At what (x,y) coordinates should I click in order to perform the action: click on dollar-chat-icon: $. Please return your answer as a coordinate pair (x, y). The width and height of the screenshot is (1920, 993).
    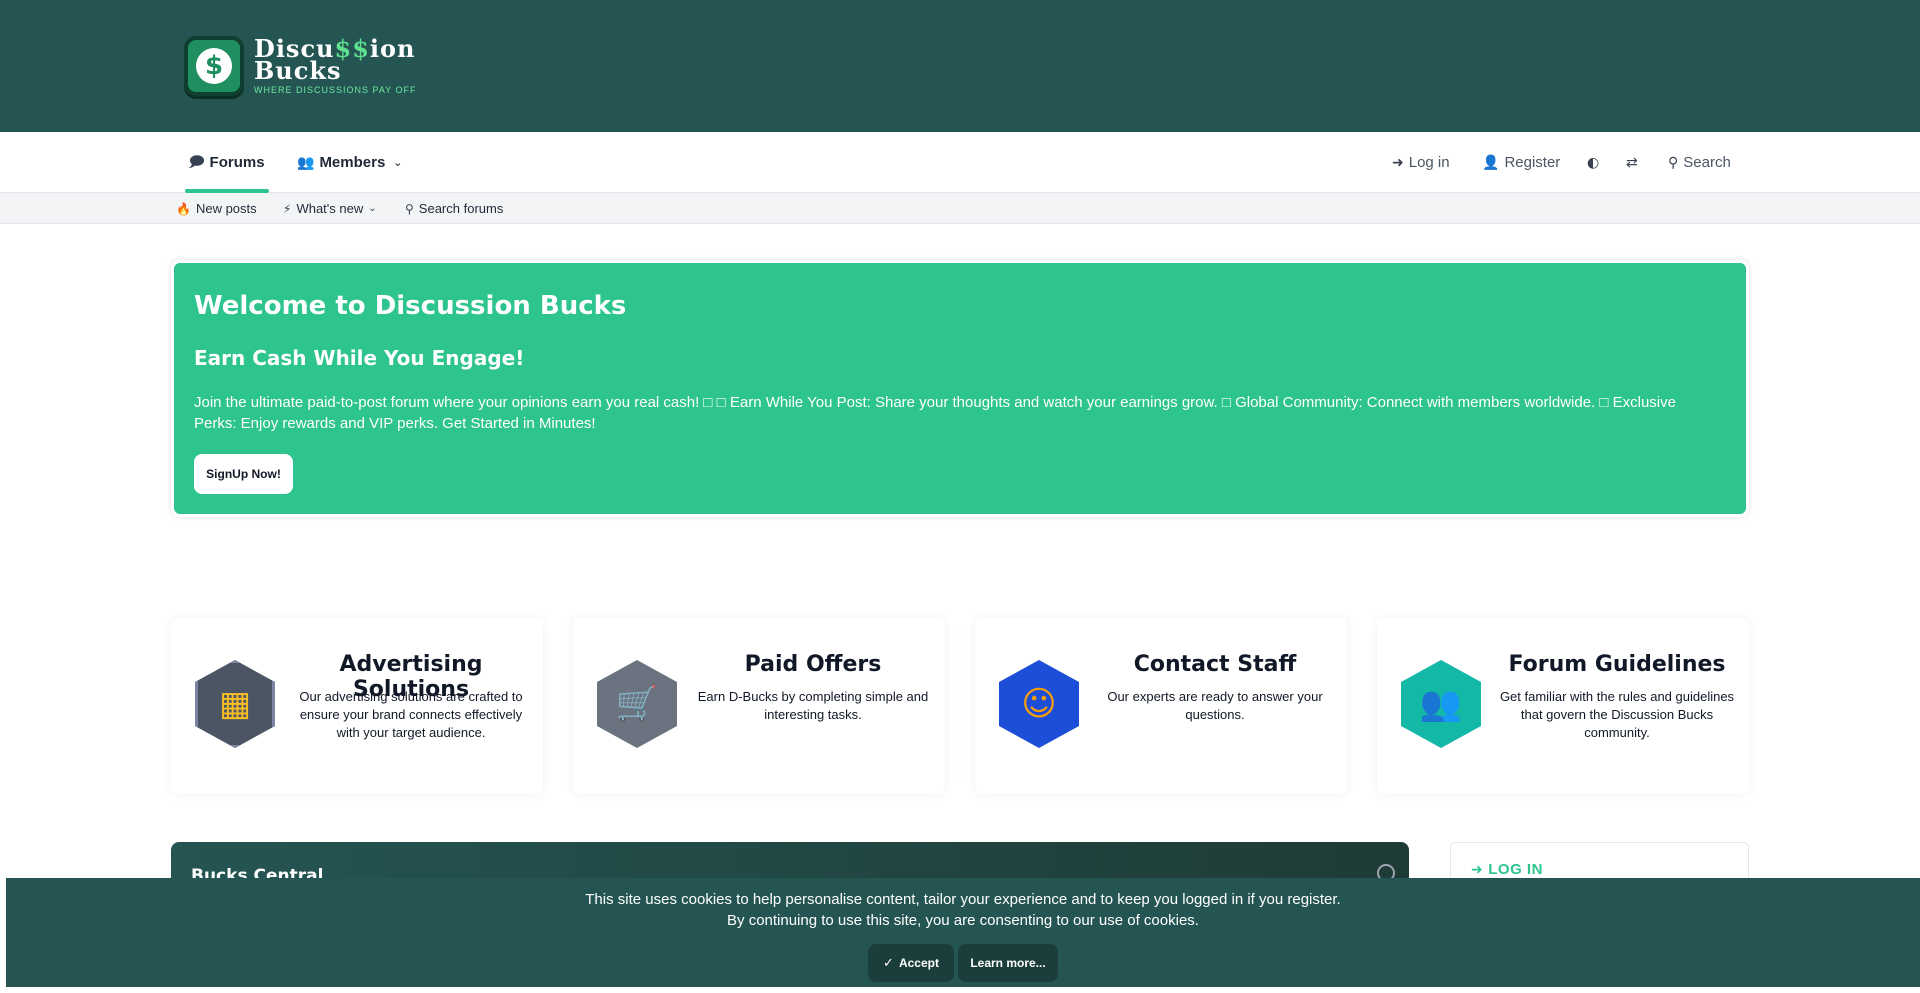
    Looking at the image, I should click on (214, 66).